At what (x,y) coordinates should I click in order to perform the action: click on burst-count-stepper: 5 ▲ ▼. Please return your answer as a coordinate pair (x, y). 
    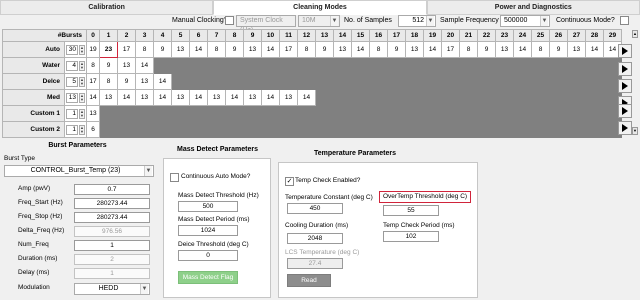
    Looking at the image, I should click on (75, 81).